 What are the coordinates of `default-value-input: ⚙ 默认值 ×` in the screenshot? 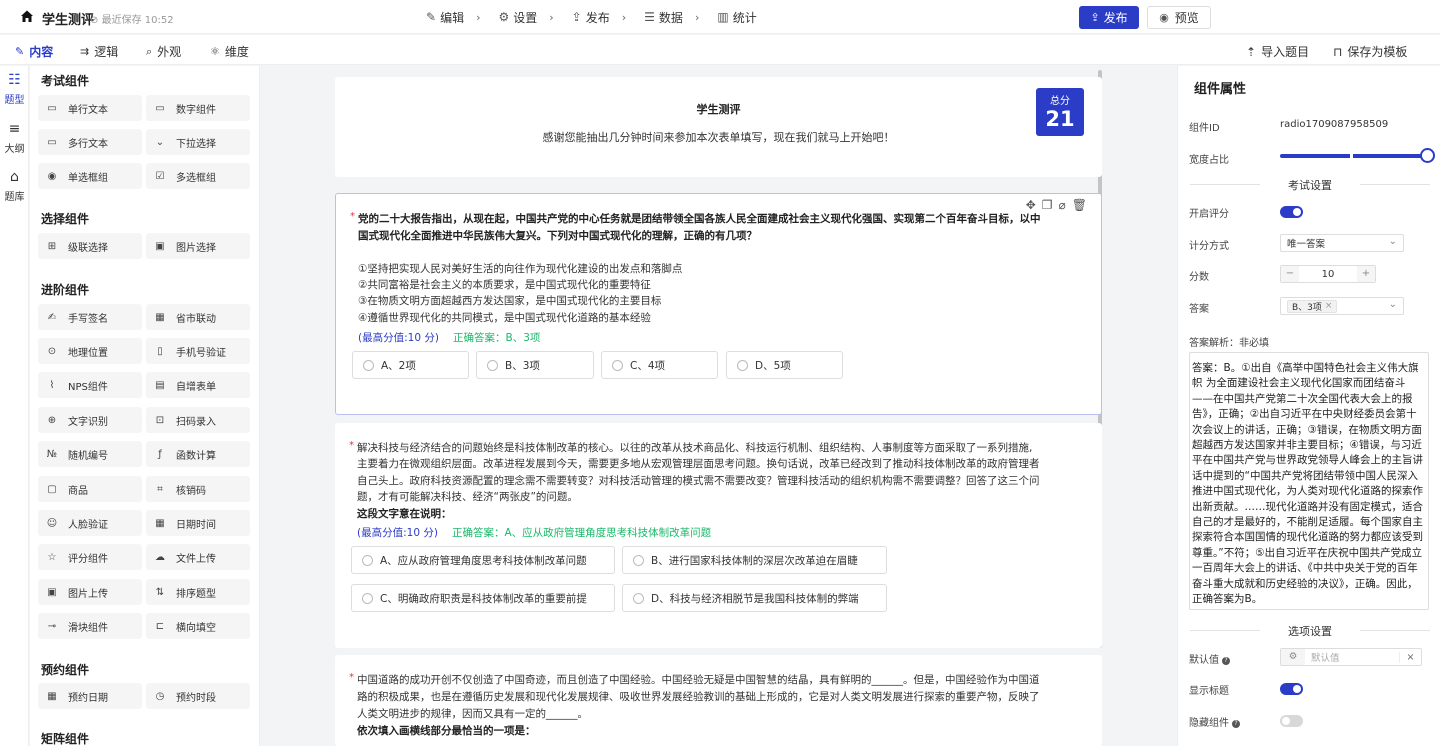 It's located at (1351, 657).